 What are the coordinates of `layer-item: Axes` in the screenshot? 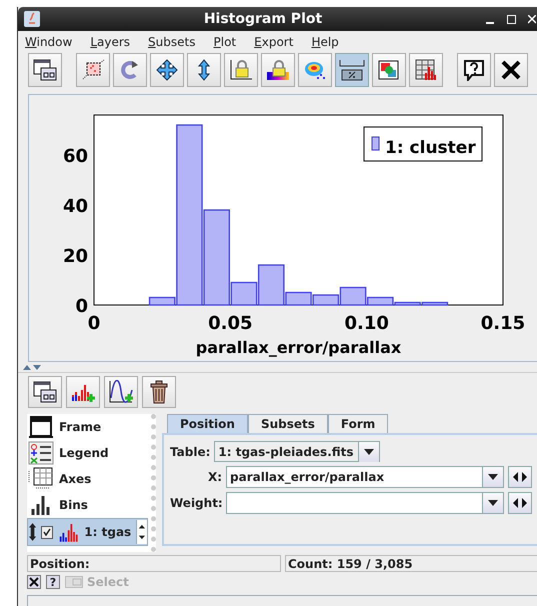 It's located at (87, 479).